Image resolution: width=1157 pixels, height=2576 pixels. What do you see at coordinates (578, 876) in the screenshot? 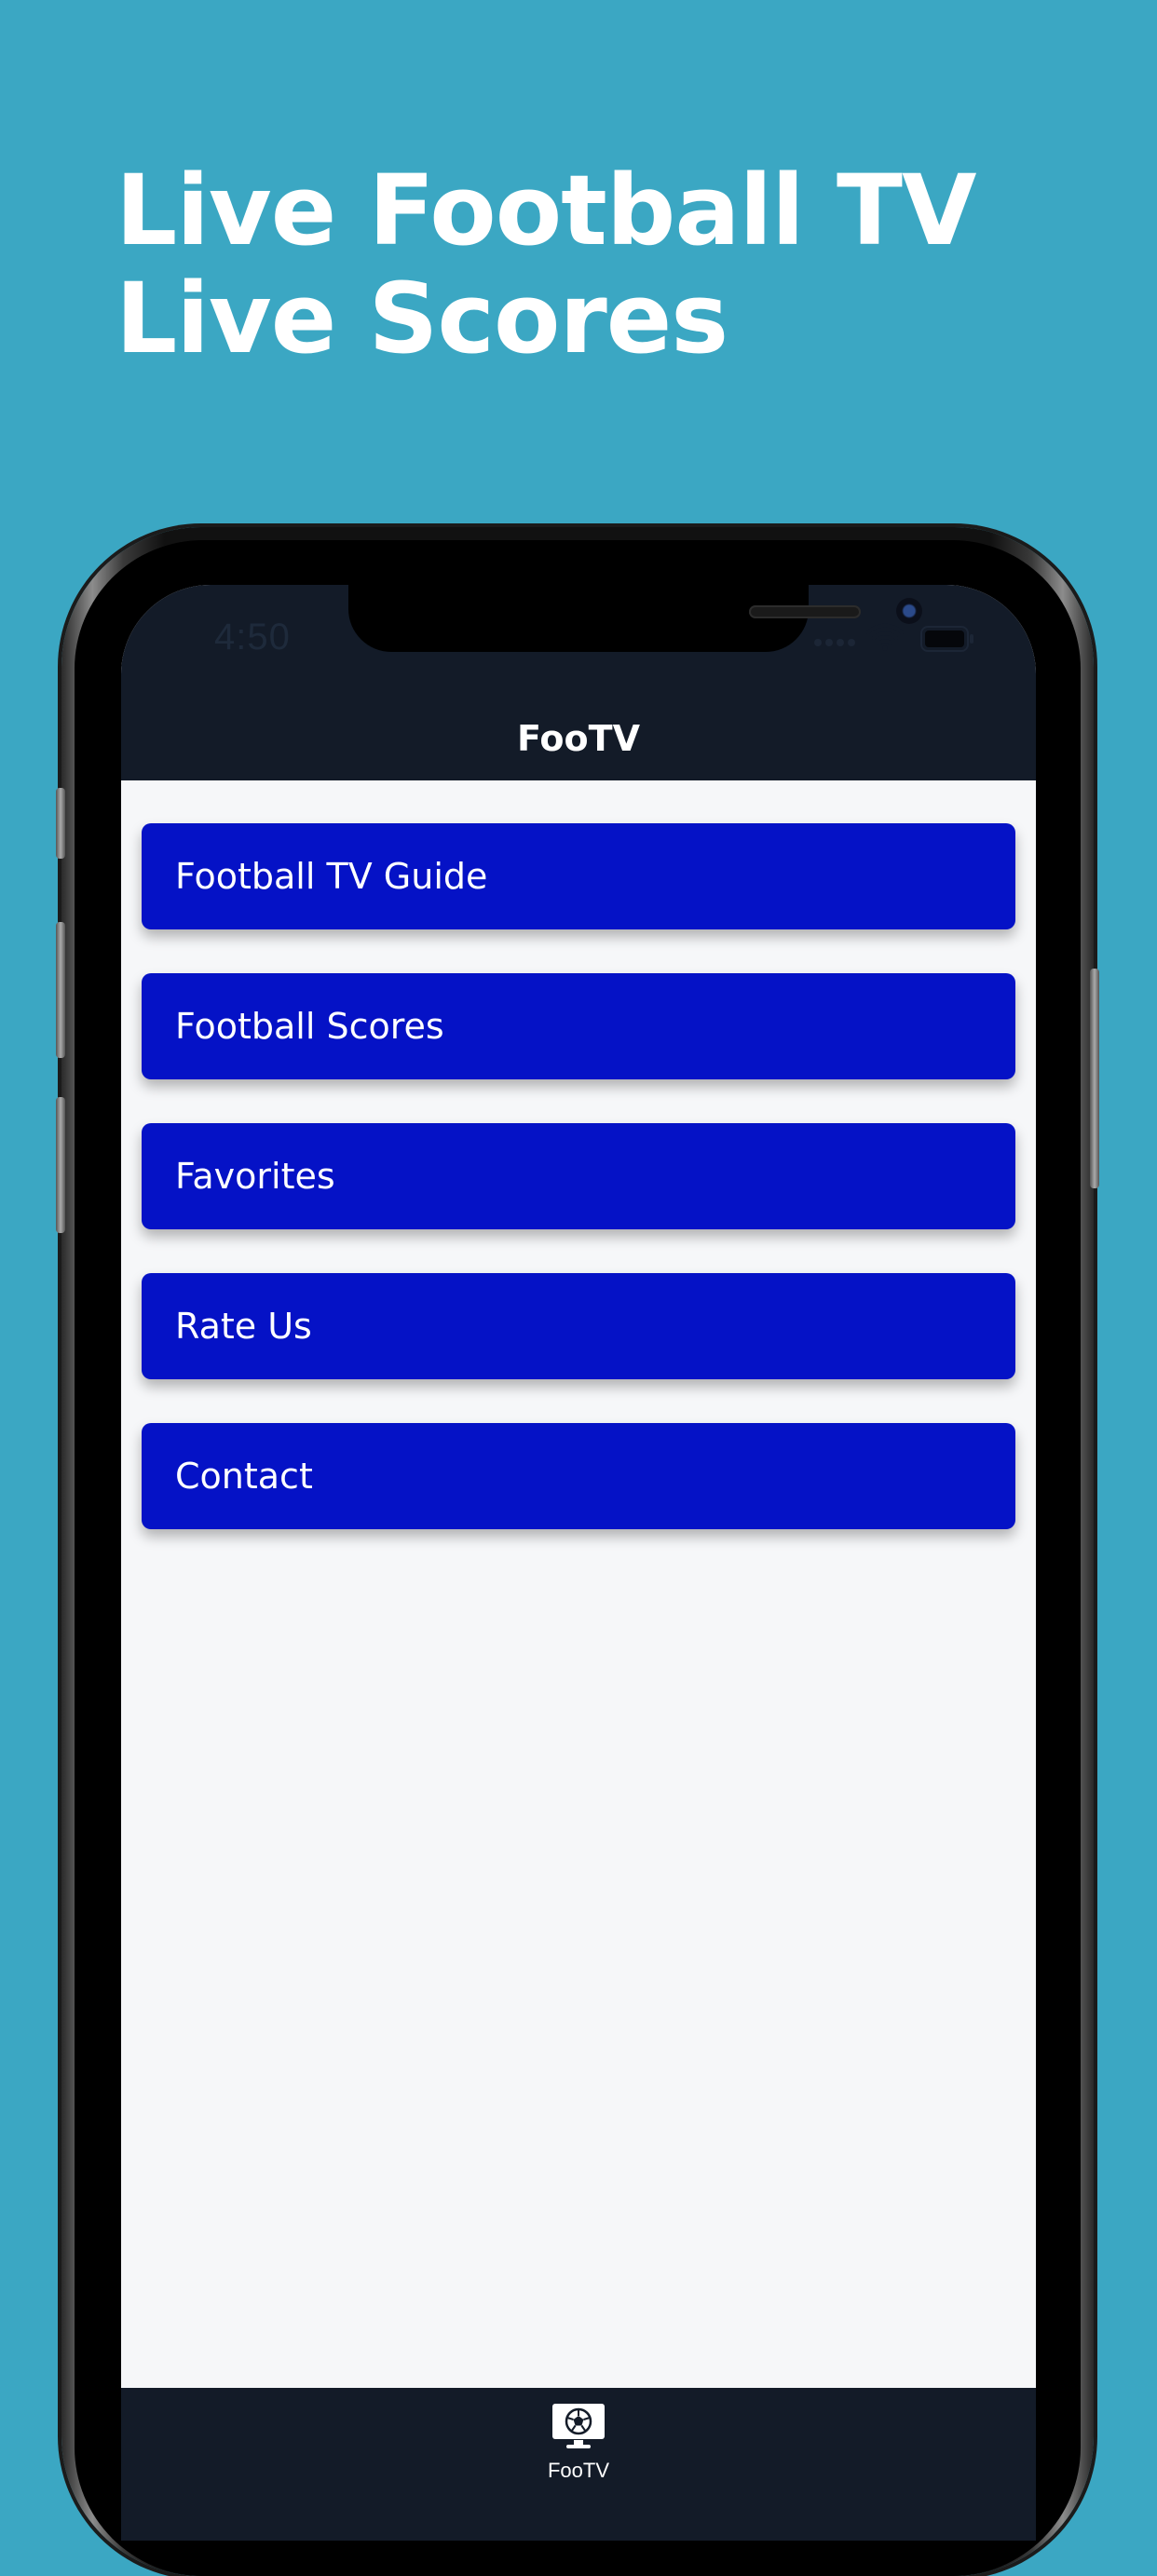
I see `football-tv-guide-button: Football TV Guide` at bounding box center [578, 876].